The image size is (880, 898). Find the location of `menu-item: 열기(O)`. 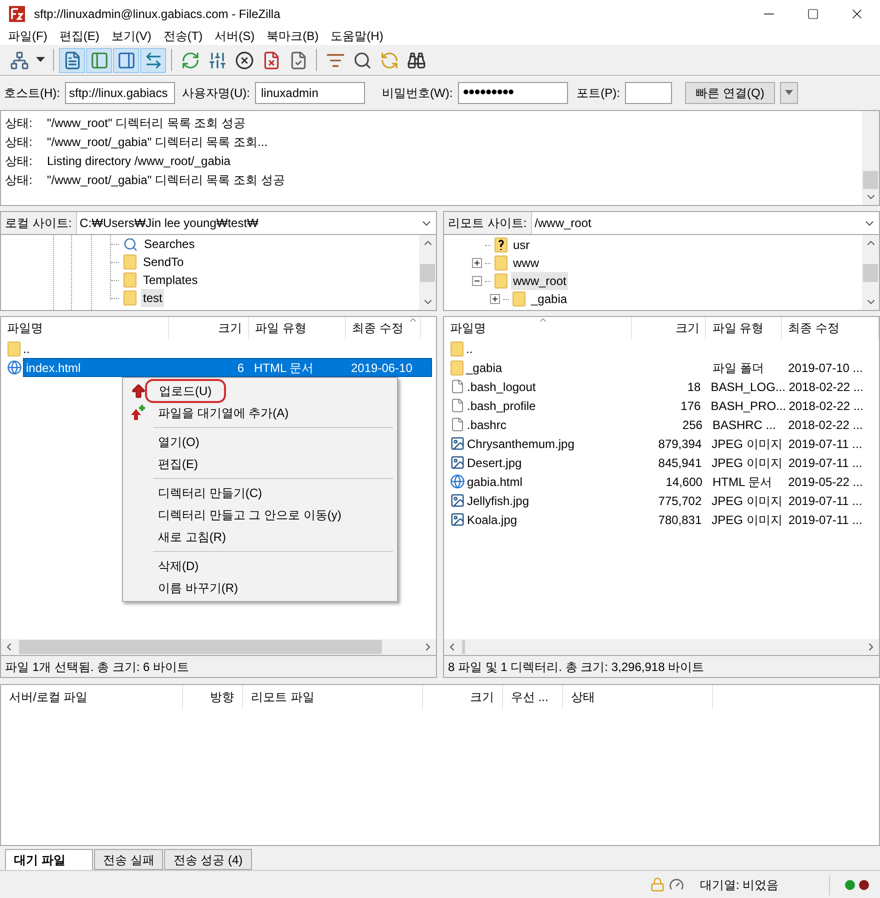

menu-item: 열기(O) is located at coordinates (178, 442).